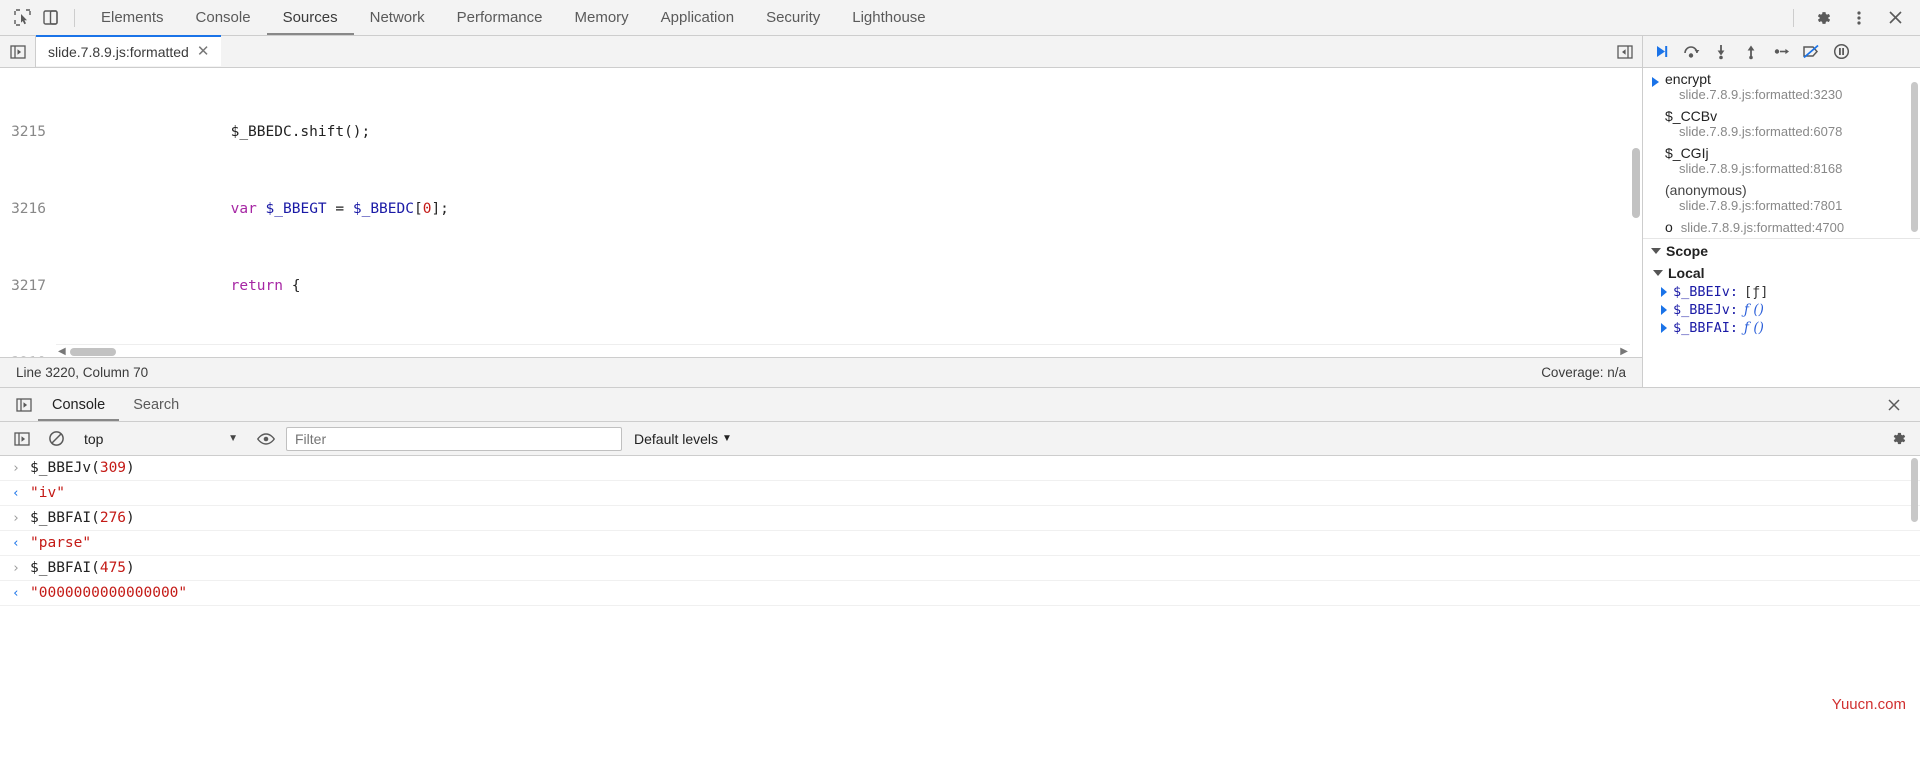  I want to click on show-navigator-icon, so click(18, 51).